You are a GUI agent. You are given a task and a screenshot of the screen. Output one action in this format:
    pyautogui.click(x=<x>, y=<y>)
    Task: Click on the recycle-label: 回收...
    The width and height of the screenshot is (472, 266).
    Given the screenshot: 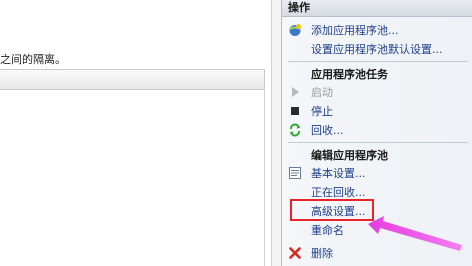 What is the action you would take?
    pyautogui.click(x=327, y=130)
    